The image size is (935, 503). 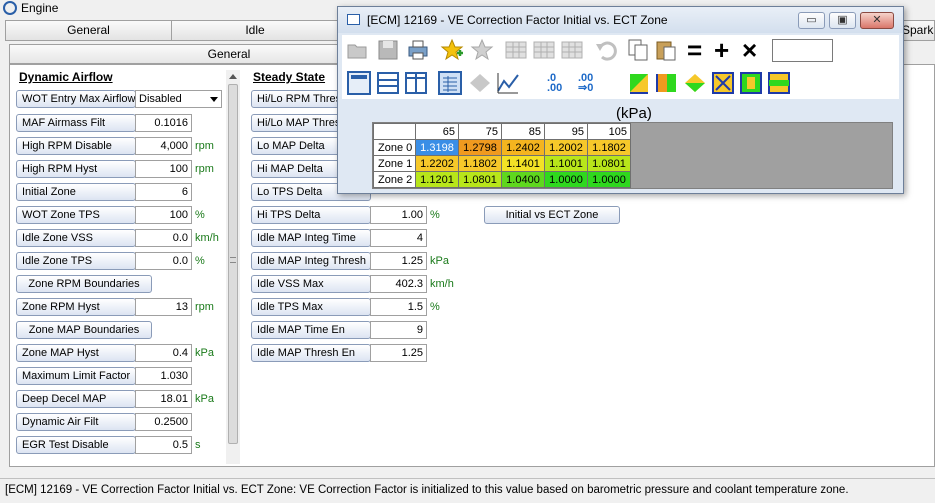 I want to click on print-icon, so click(x=418, y=50).